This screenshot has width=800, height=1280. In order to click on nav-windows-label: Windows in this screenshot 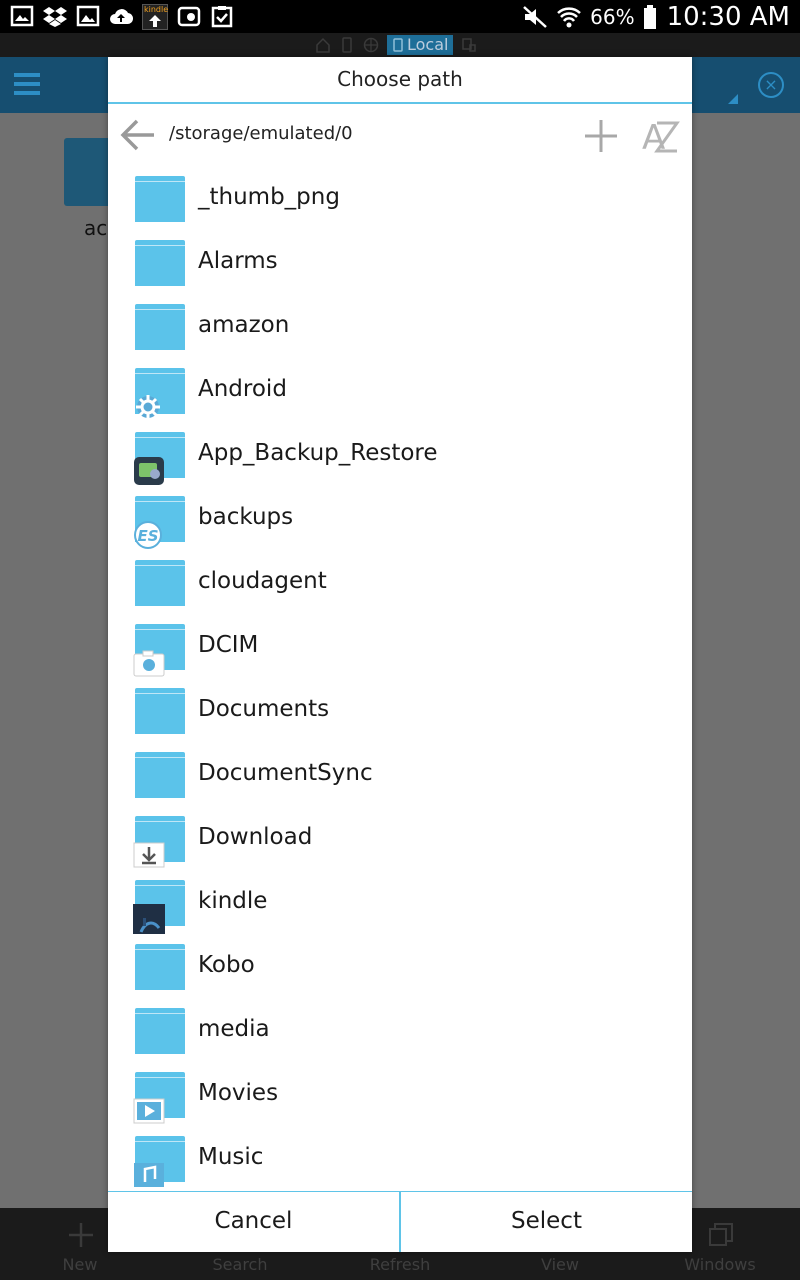, I will do `click(720, 1264)`.